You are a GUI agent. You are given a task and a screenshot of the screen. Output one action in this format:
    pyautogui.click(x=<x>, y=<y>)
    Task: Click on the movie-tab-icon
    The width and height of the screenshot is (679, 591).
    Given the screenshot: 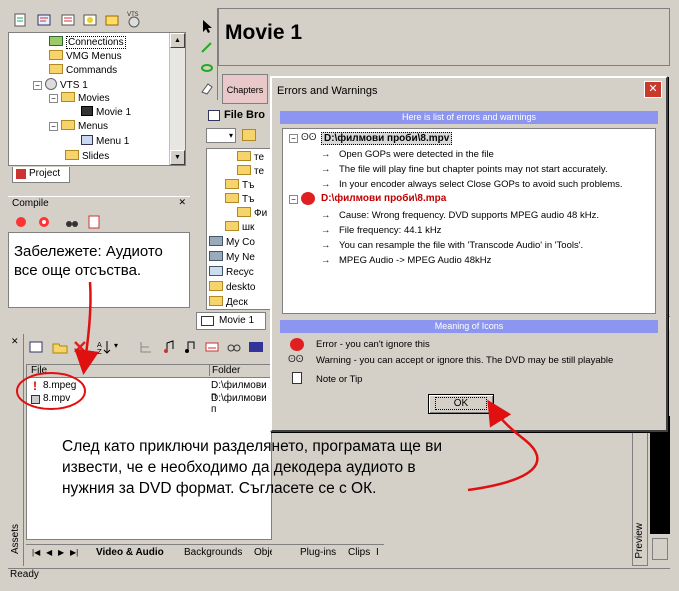 What is the action you would take?
    pyautogui.click(x=207, y=321)
    